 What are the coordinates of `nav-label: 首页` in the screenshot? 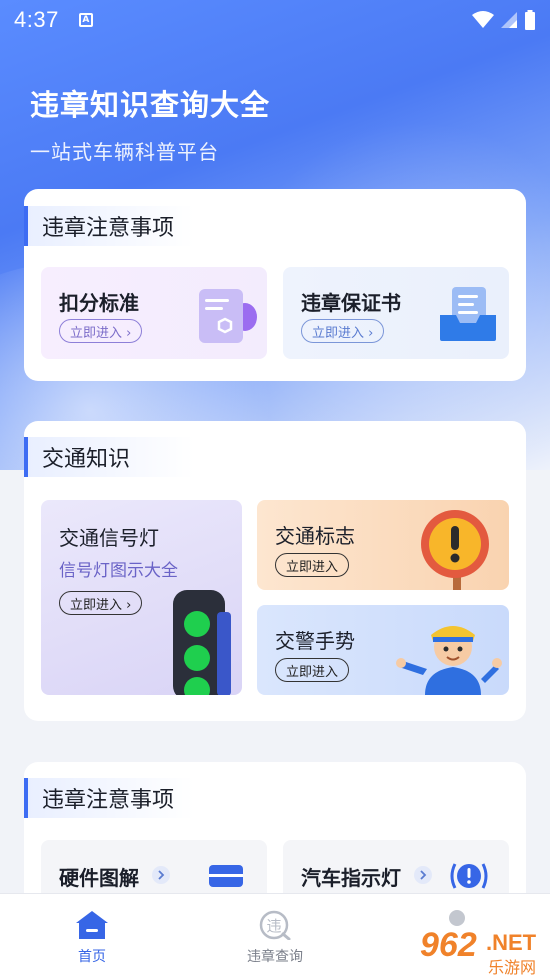 It's located at (92, 957).